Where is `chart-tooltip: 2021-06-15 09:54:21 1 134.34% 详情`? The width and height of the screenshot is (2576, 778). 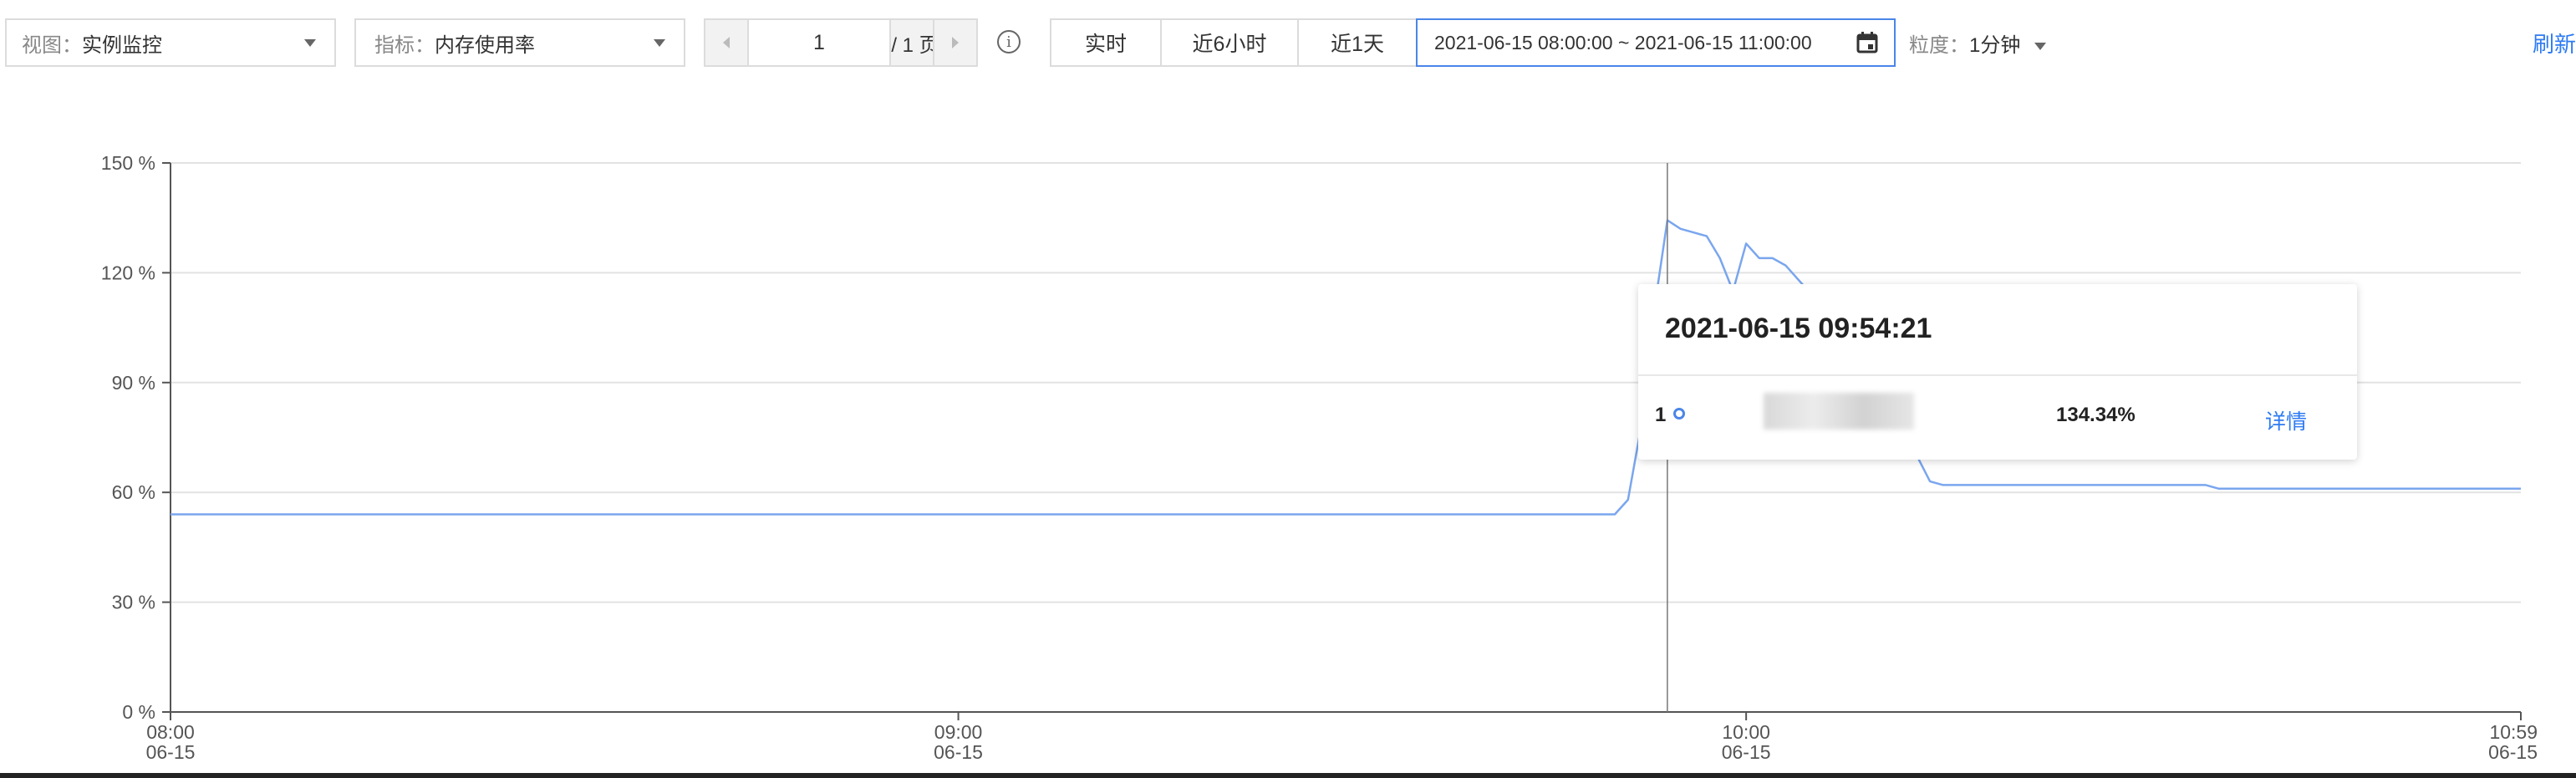 chart-tooltip: 2021-06-15 09:54:21 1 134.34% 详情 is located at coordinates (1997, 372).